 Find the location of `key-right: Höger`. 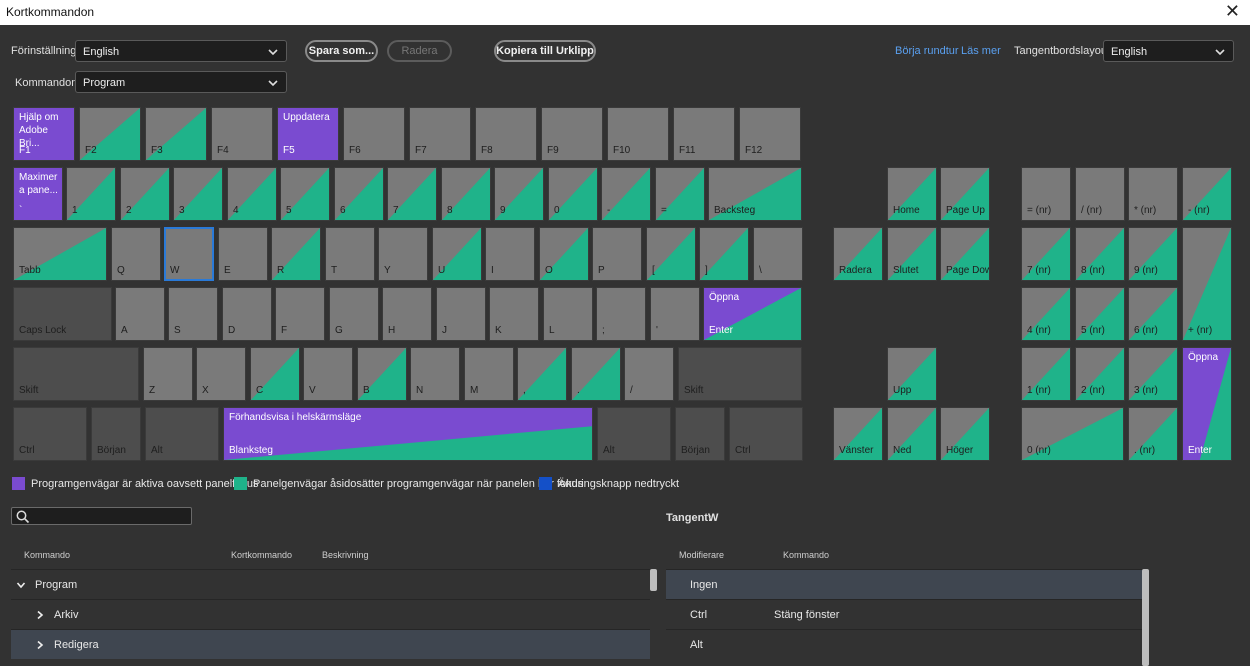

key-right: Höger is located at coordinates (965, 434).